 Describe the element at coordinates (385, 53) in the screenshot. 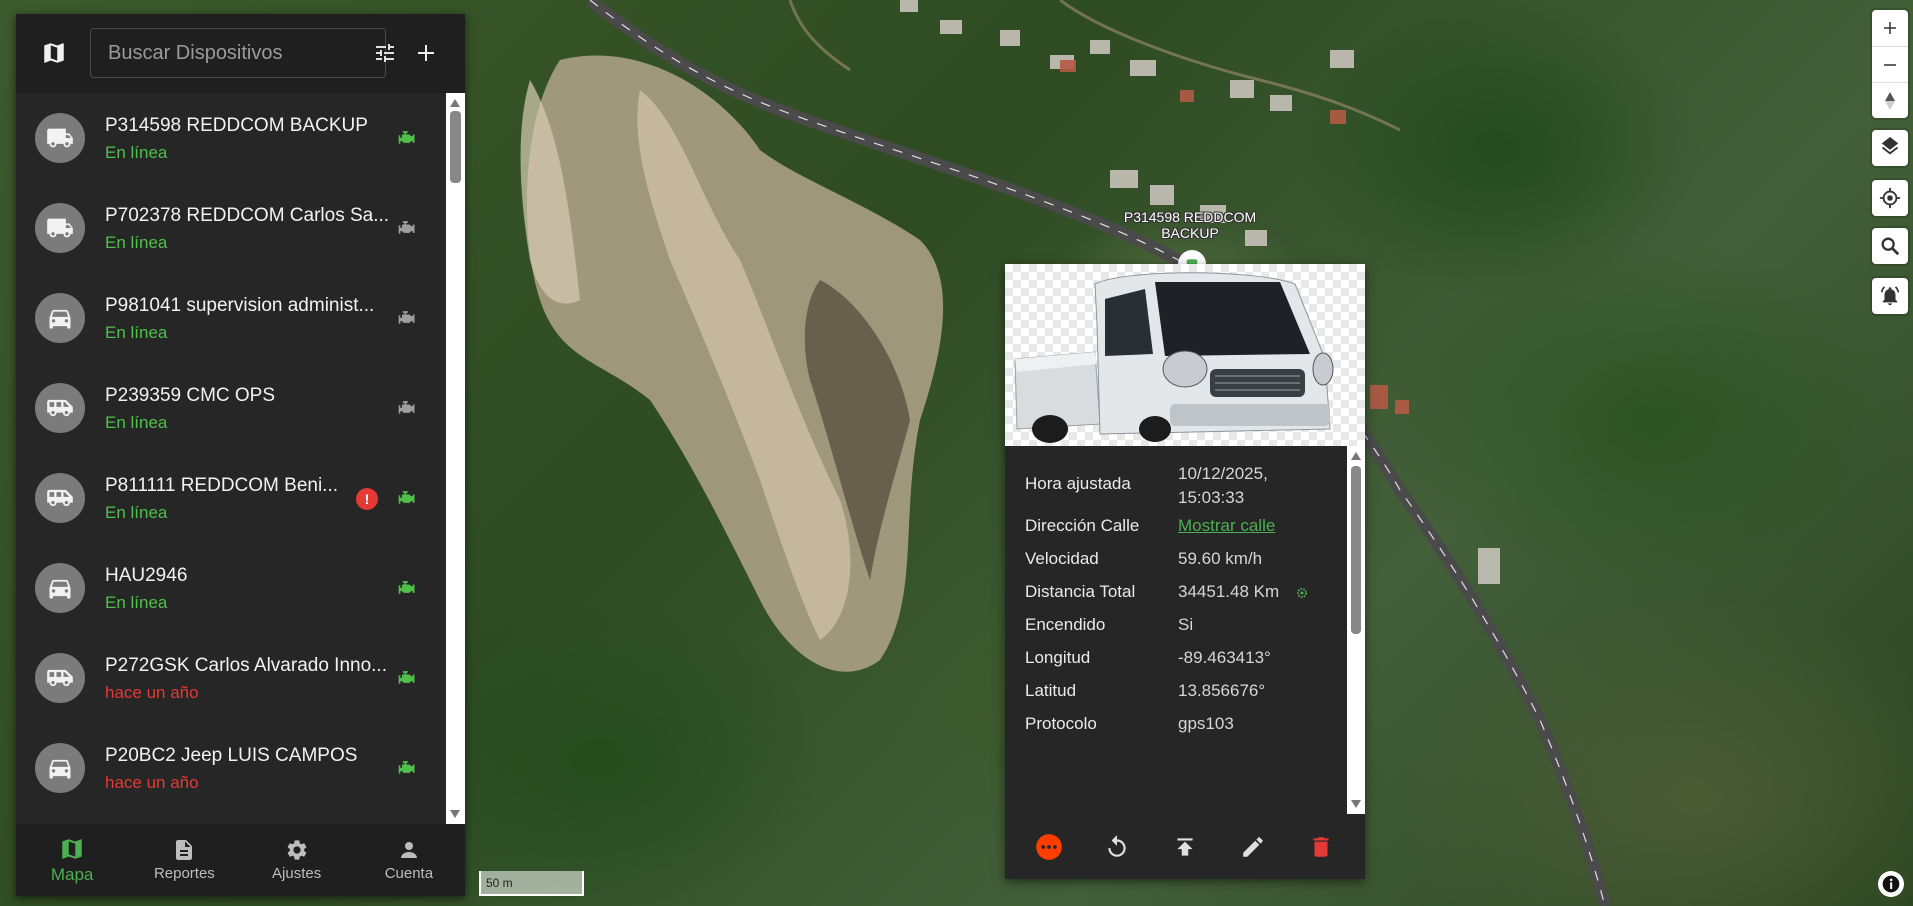

I see `filter-button` at that location.